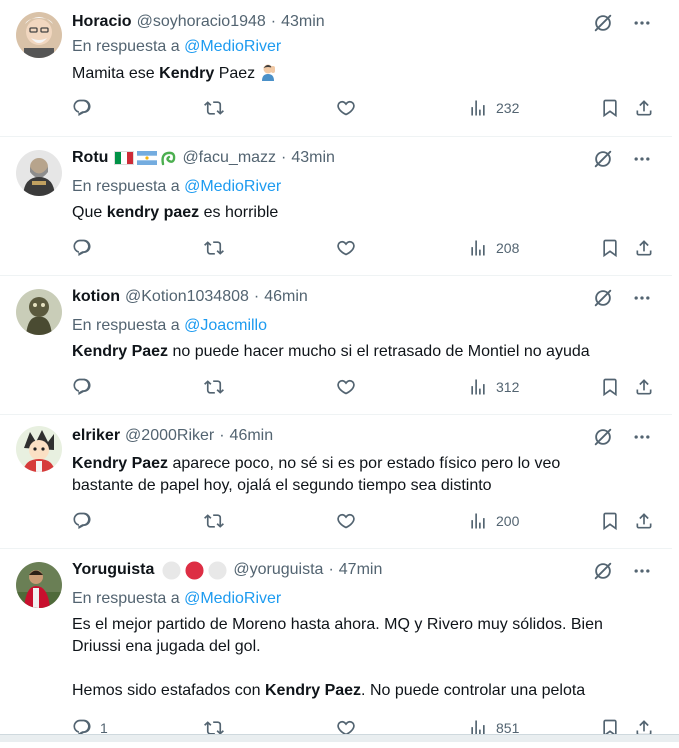 The height and width of the screenshot is (748, 679). What do you see at coordinates (201, 22) in the screenshot?
I see `user-handle: @soyhoracio1948` at bounding box center [201, 22].